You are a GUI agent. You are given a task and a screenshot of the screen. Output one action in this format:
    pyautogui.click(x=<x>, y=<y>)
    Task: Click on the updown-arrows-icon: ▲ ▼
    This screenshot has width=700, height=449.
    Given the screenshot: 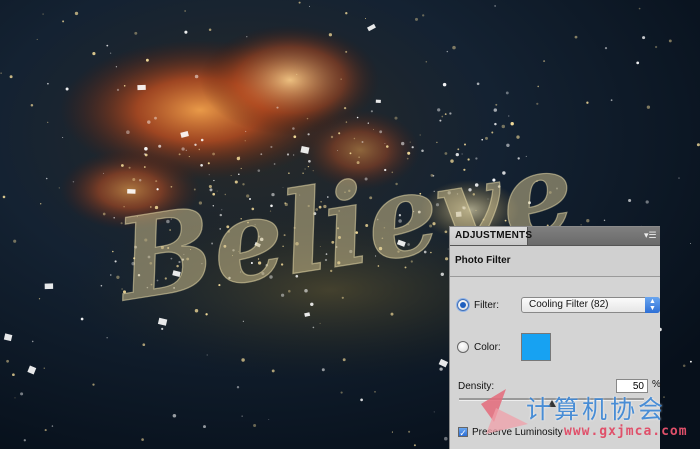 What is the action you would take?
    pyautogui.click(x=652, y=305)
    